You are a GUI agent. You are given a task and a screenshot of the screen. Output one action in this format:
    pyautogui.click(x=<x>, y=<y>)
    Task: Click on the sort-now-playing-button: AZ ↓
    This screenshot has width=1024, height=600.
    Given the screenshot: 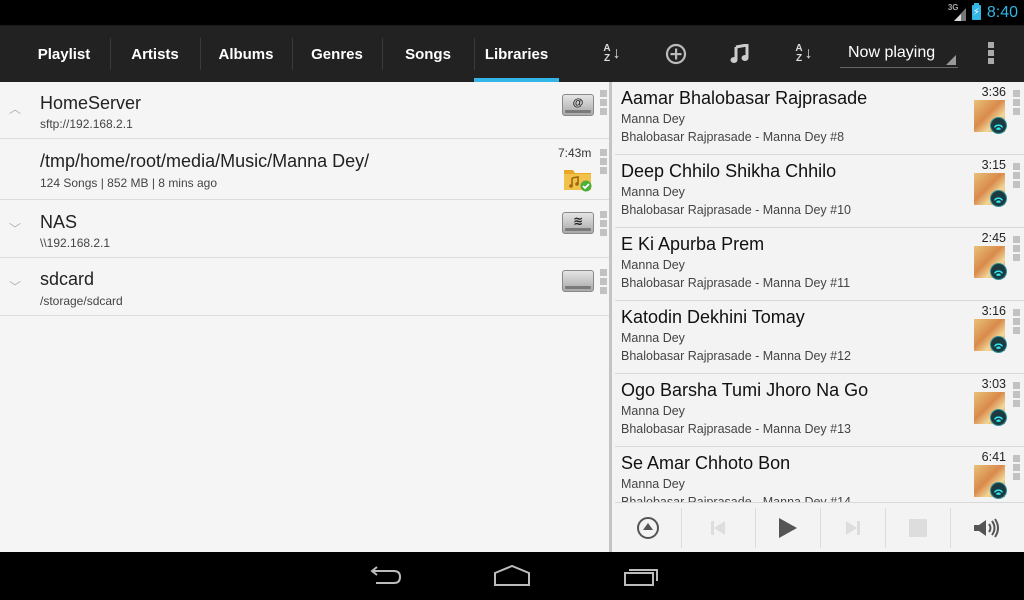 What is the action you would take?
    pyautogui.click(x=804, y=54)
    